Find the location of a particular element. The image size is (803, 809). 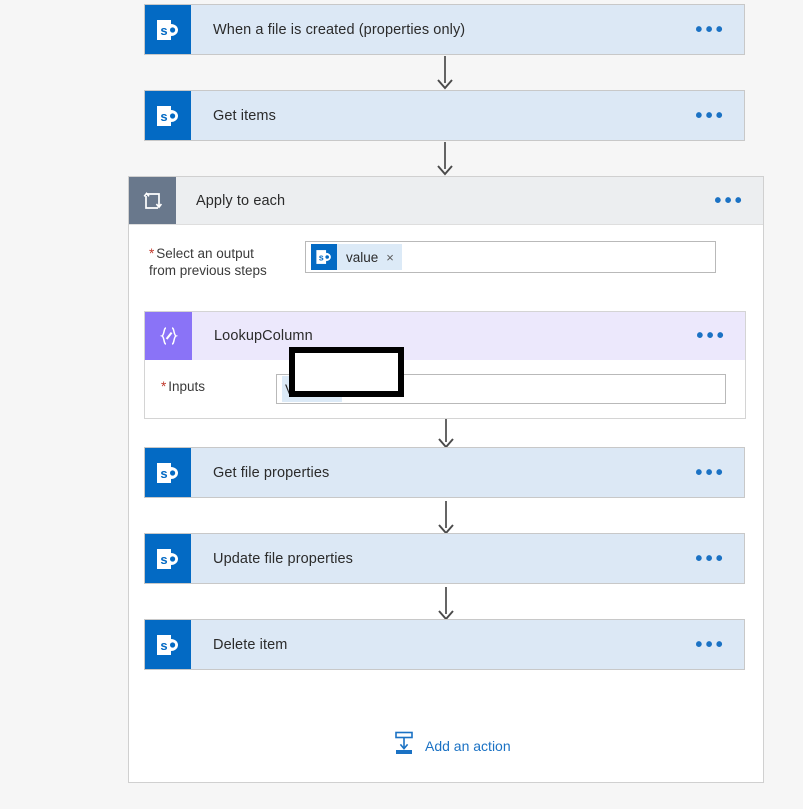

compose-expression-icon is located at coordinates (168, 336).